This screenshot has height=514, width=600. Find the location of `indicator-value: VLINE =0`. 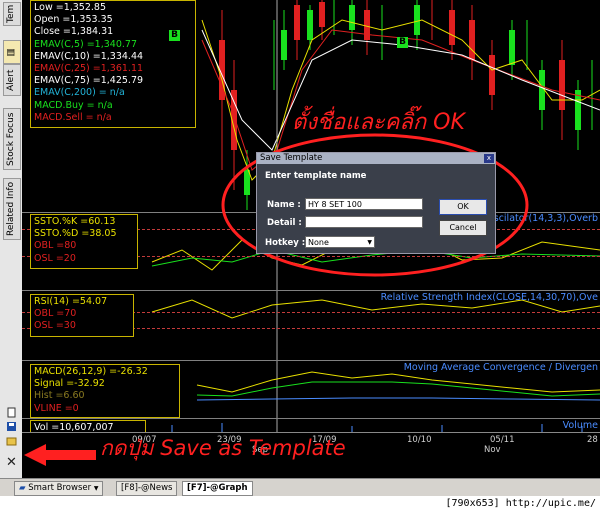

indicator-value: VLINE =0 is located at coordinates (56, 408).